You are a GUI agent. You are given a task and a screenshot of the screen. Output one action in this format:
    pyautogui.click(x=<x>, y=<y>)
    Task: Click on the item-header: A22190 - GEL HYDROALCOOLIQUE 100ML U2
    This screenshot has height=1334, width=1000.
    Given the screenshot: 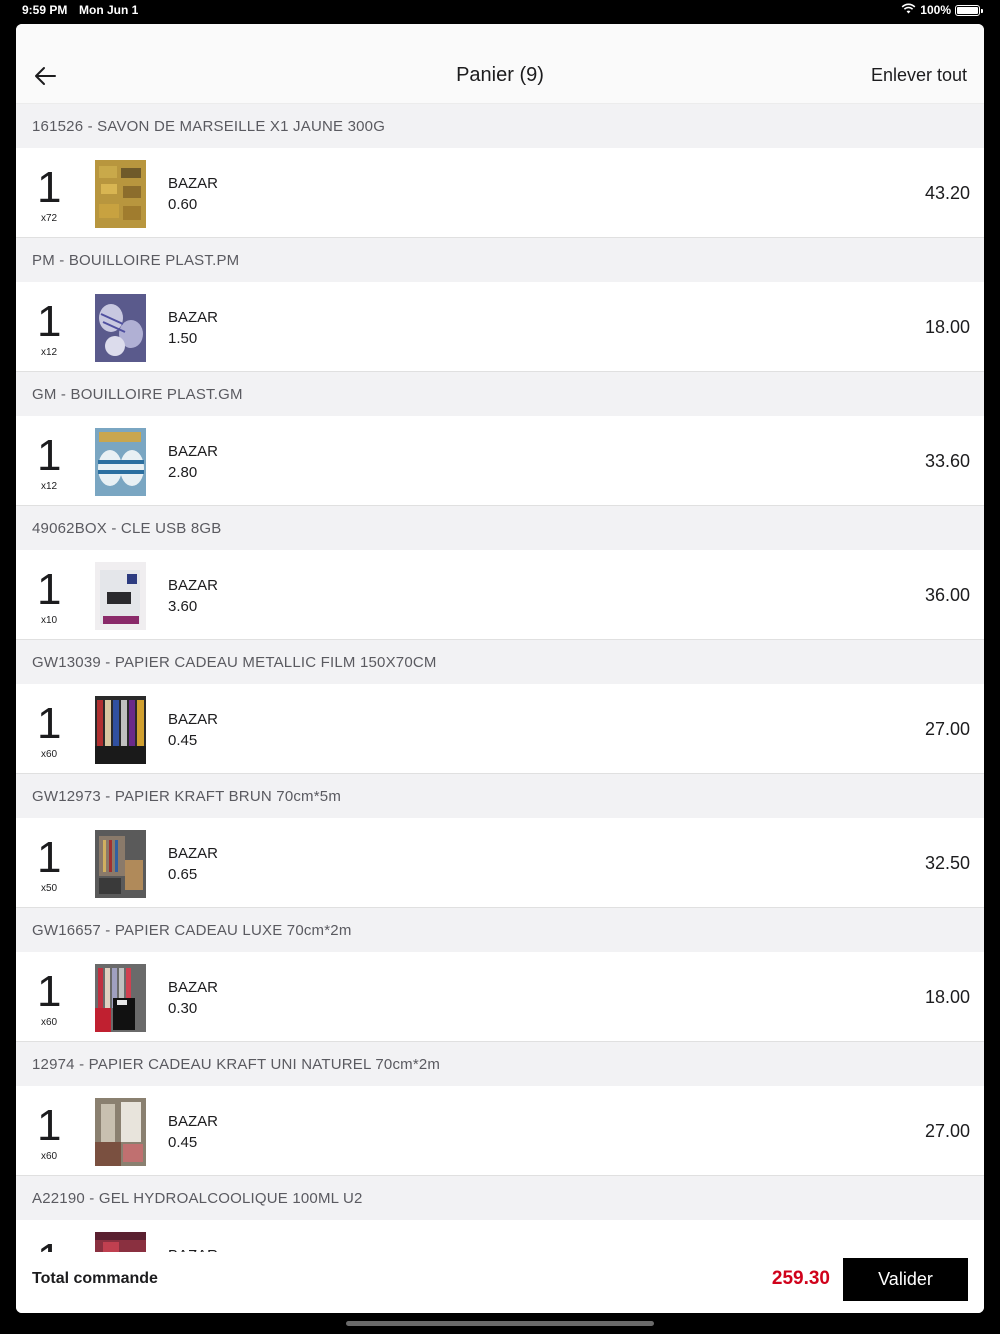 What is the action you would take?
    pyautogui.click(x=500, y=1198)
    